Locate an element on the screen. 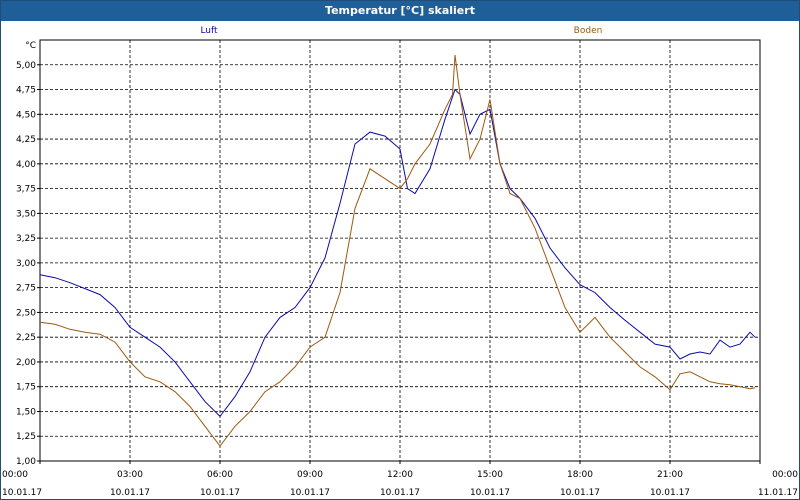 This screenshot has height=500, width=800. y-tick-label: 2,75 is located at coordinates (26, 289).